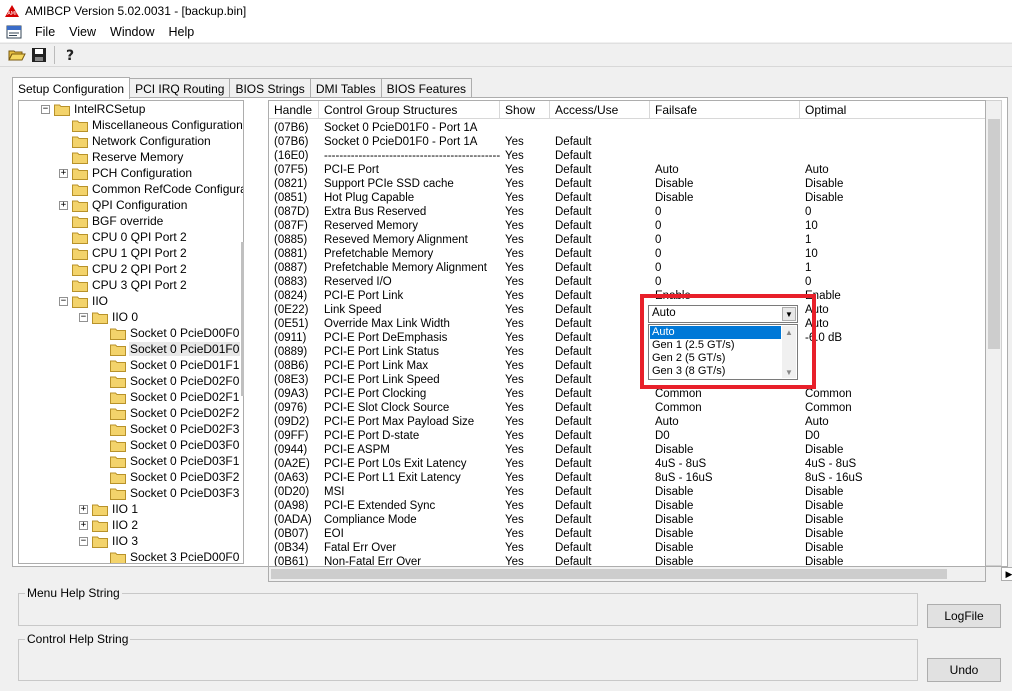 This screenshot has width=1012, height=691. Describe the element at coordinates (109, 317) in the screenshot. I see `tree-node: − IIO 0` at that location.